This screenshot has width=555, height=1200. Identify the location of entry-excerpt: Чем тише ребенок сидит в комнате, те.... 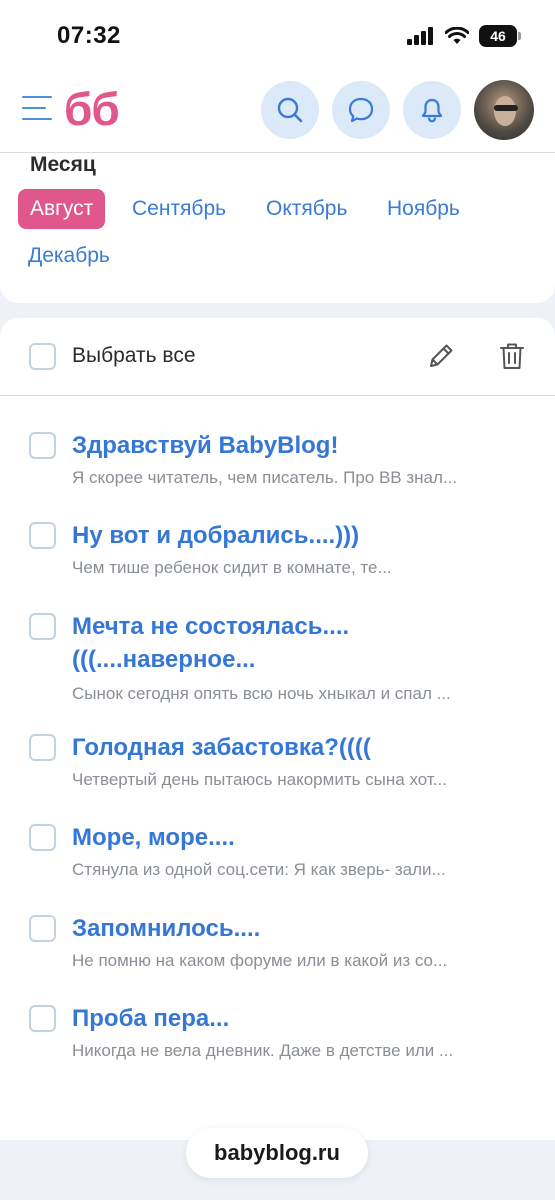
(232, 567).